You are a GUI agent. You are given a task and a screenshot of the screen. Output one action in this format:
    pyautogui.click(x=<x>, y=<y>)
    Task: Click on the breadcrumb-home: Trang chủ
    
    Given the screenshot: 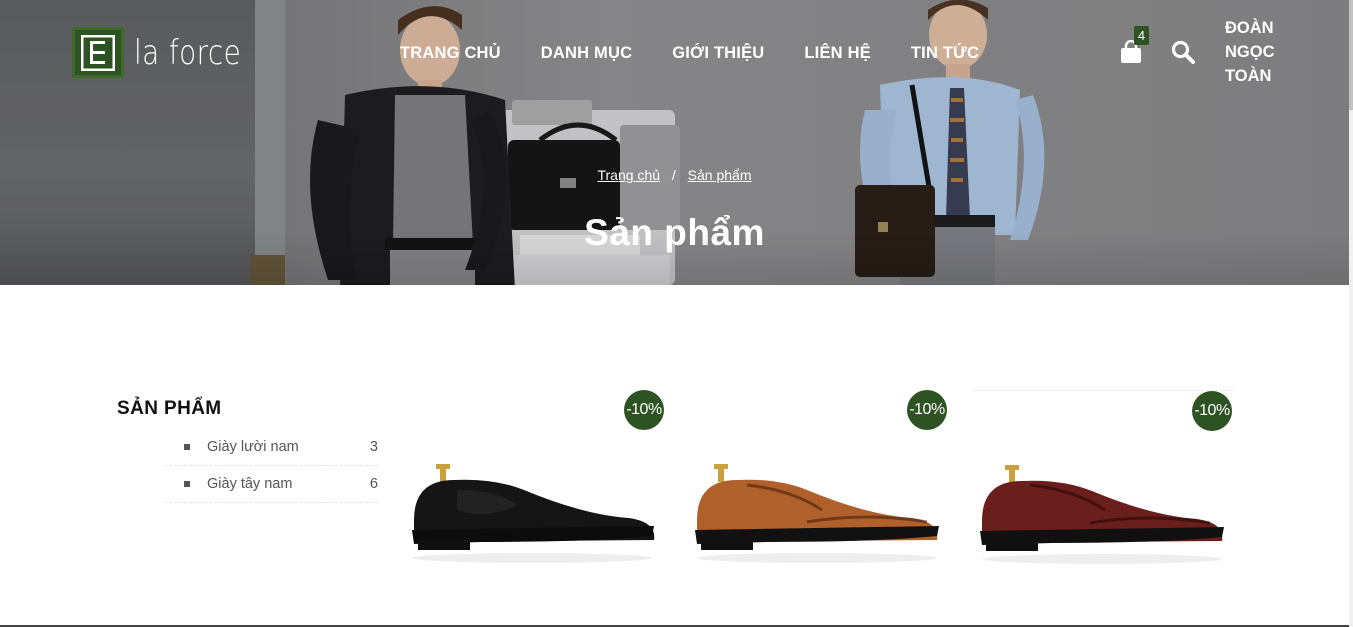 What is the action you would take?
    pyautogui.click(x=628, y=175)
    